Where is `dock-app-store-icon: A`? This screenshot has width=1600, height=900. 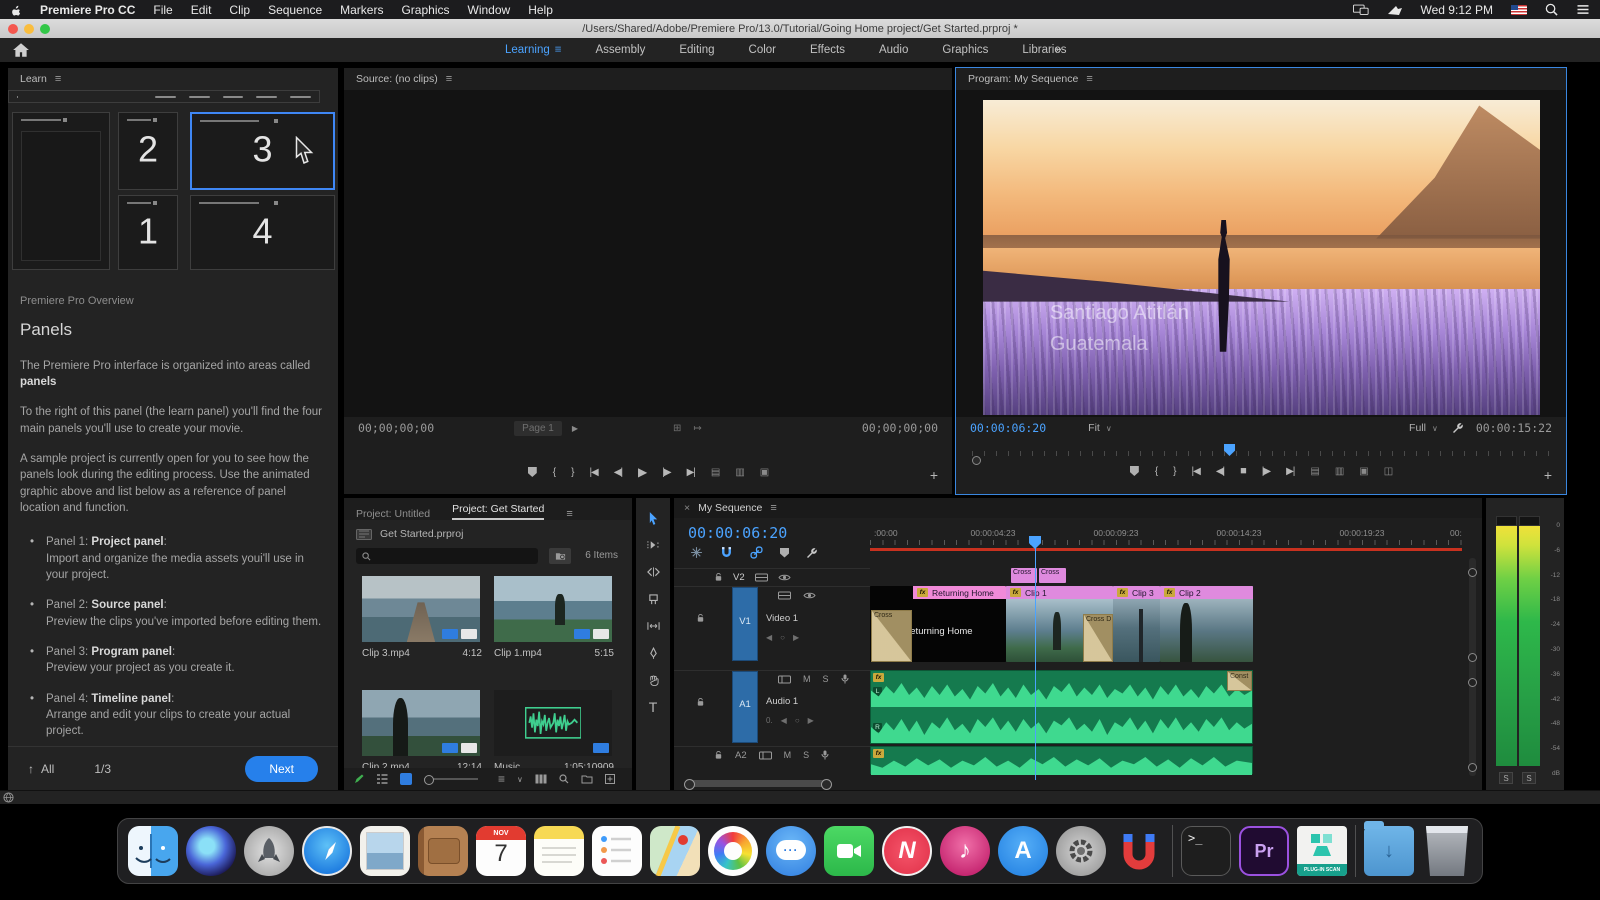 dock-app-store-icon: A is located at coordinates (1023, 851).